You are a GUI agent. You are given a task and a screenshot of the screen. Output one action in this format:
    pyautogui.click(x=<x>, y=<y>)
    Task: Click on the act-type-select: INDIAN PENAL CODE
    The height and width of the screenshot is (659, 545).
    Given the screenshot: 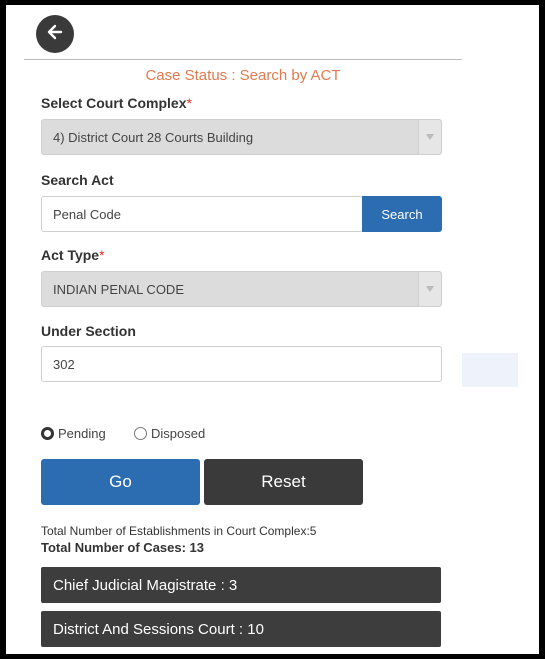 What is the action you would take?
    pyautogui.click(x=241, y=289)
    